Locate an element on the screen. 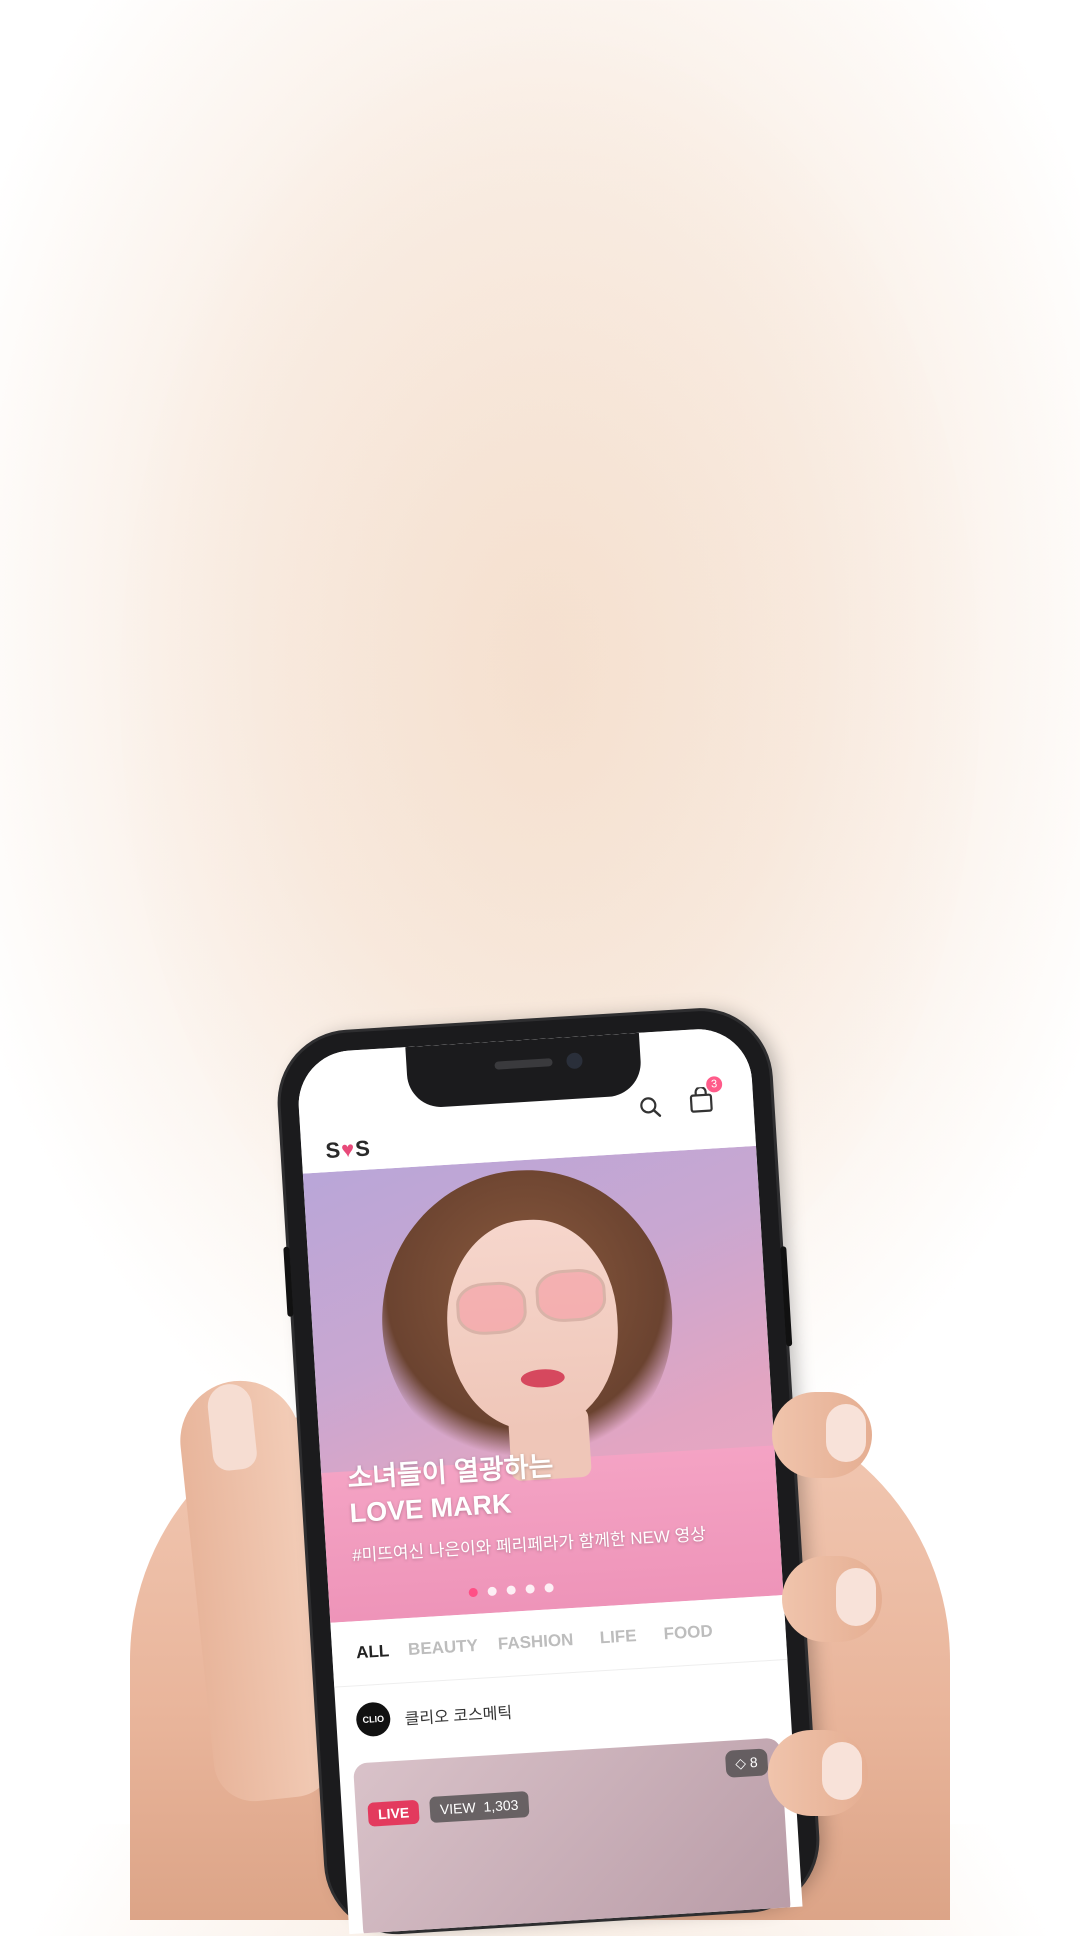  logo-letter-2: S is located at coordinates (363, 1148).